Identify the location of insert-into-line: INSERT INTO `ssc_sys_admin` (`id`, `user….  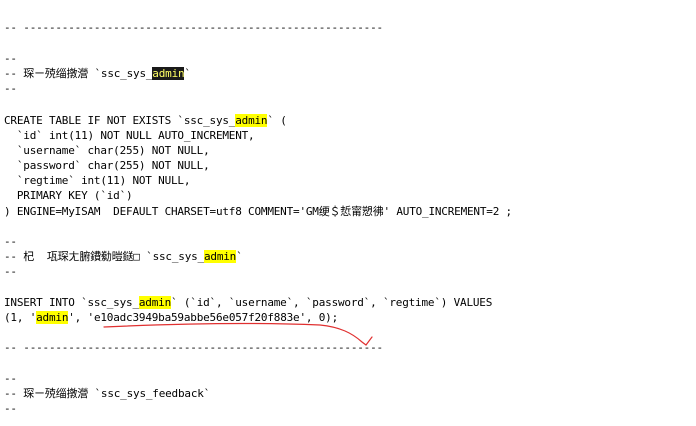
(248, 303).